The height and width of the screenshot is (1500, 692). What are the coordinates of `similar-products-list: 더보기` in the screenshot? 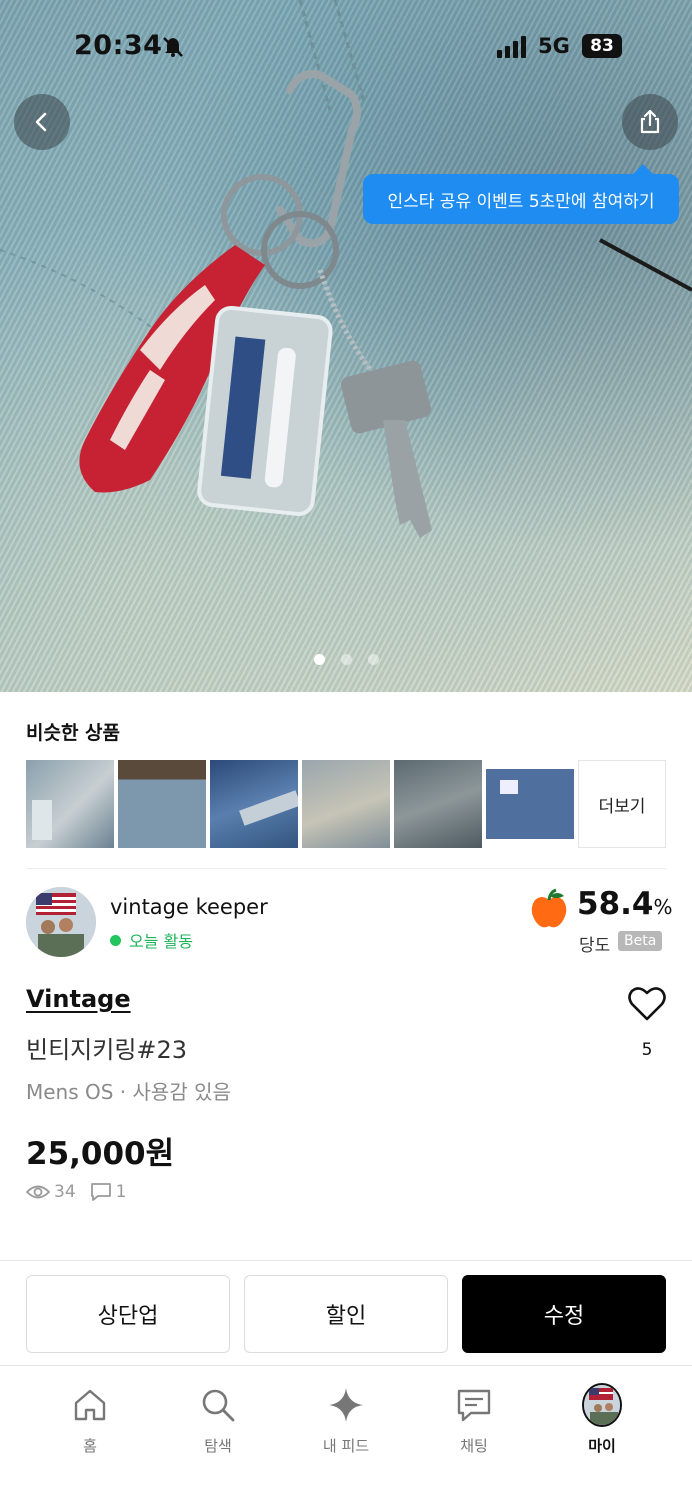 It's located at (346, 804).